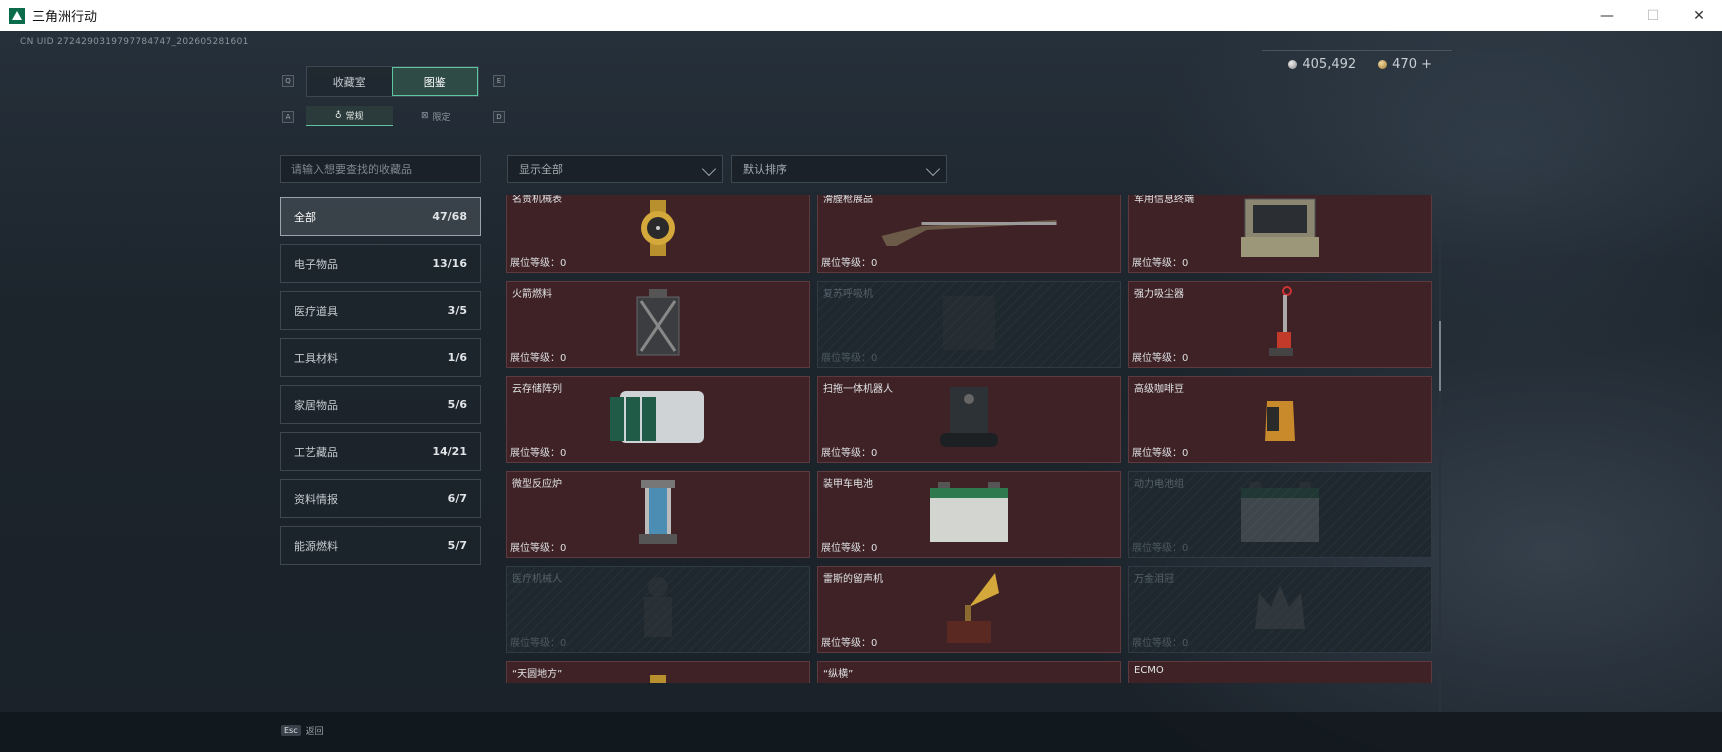 This screenshot has width=1722, height=752. Describe the element at coordinates (658, 672) in the screenshot. I see `collection-card: “天圆地方”` at that location.